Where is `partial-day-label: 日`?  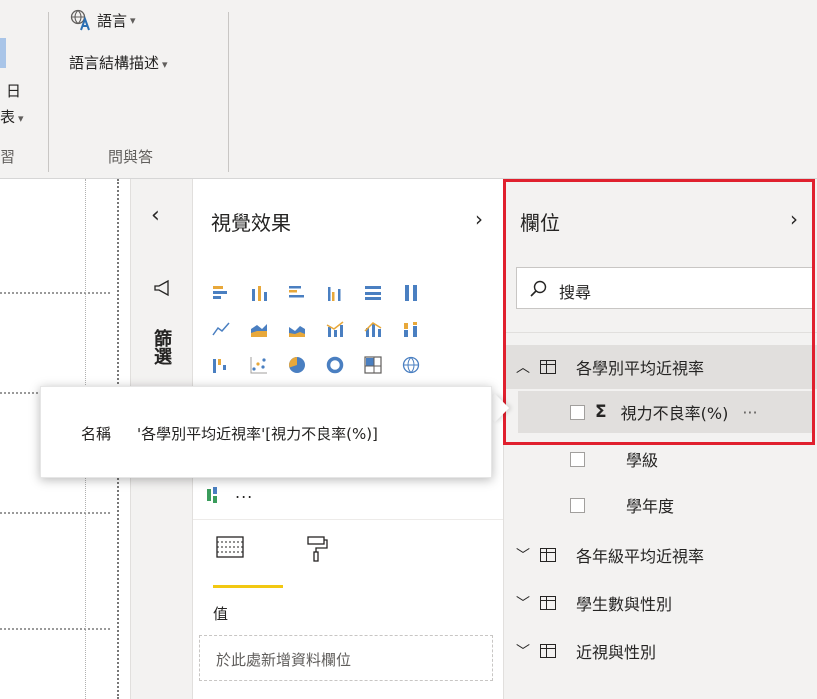 partial-day-label: 日 is located at coordinates (14, 91).